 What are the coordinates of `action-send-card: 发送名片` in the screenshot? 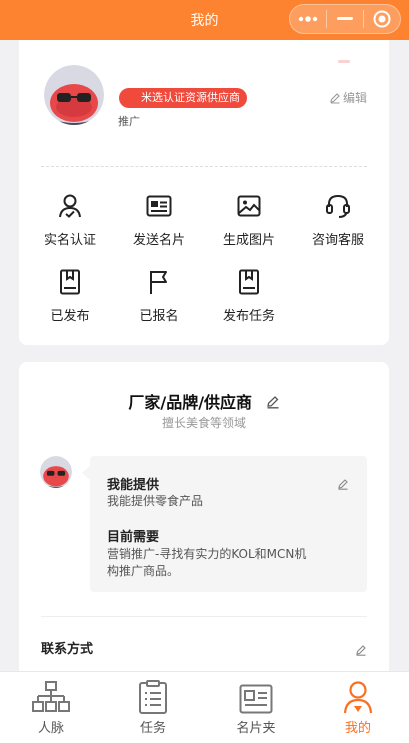 It's located at (159, 220).